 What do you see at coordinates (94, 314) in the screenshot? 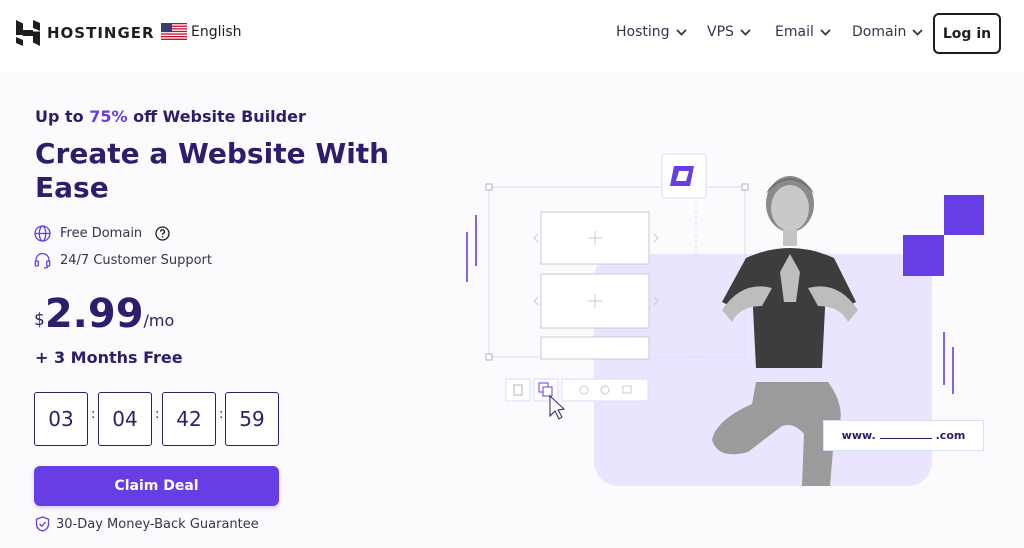
I see `price-amount: 2.99` at bounding box center [94, 314].